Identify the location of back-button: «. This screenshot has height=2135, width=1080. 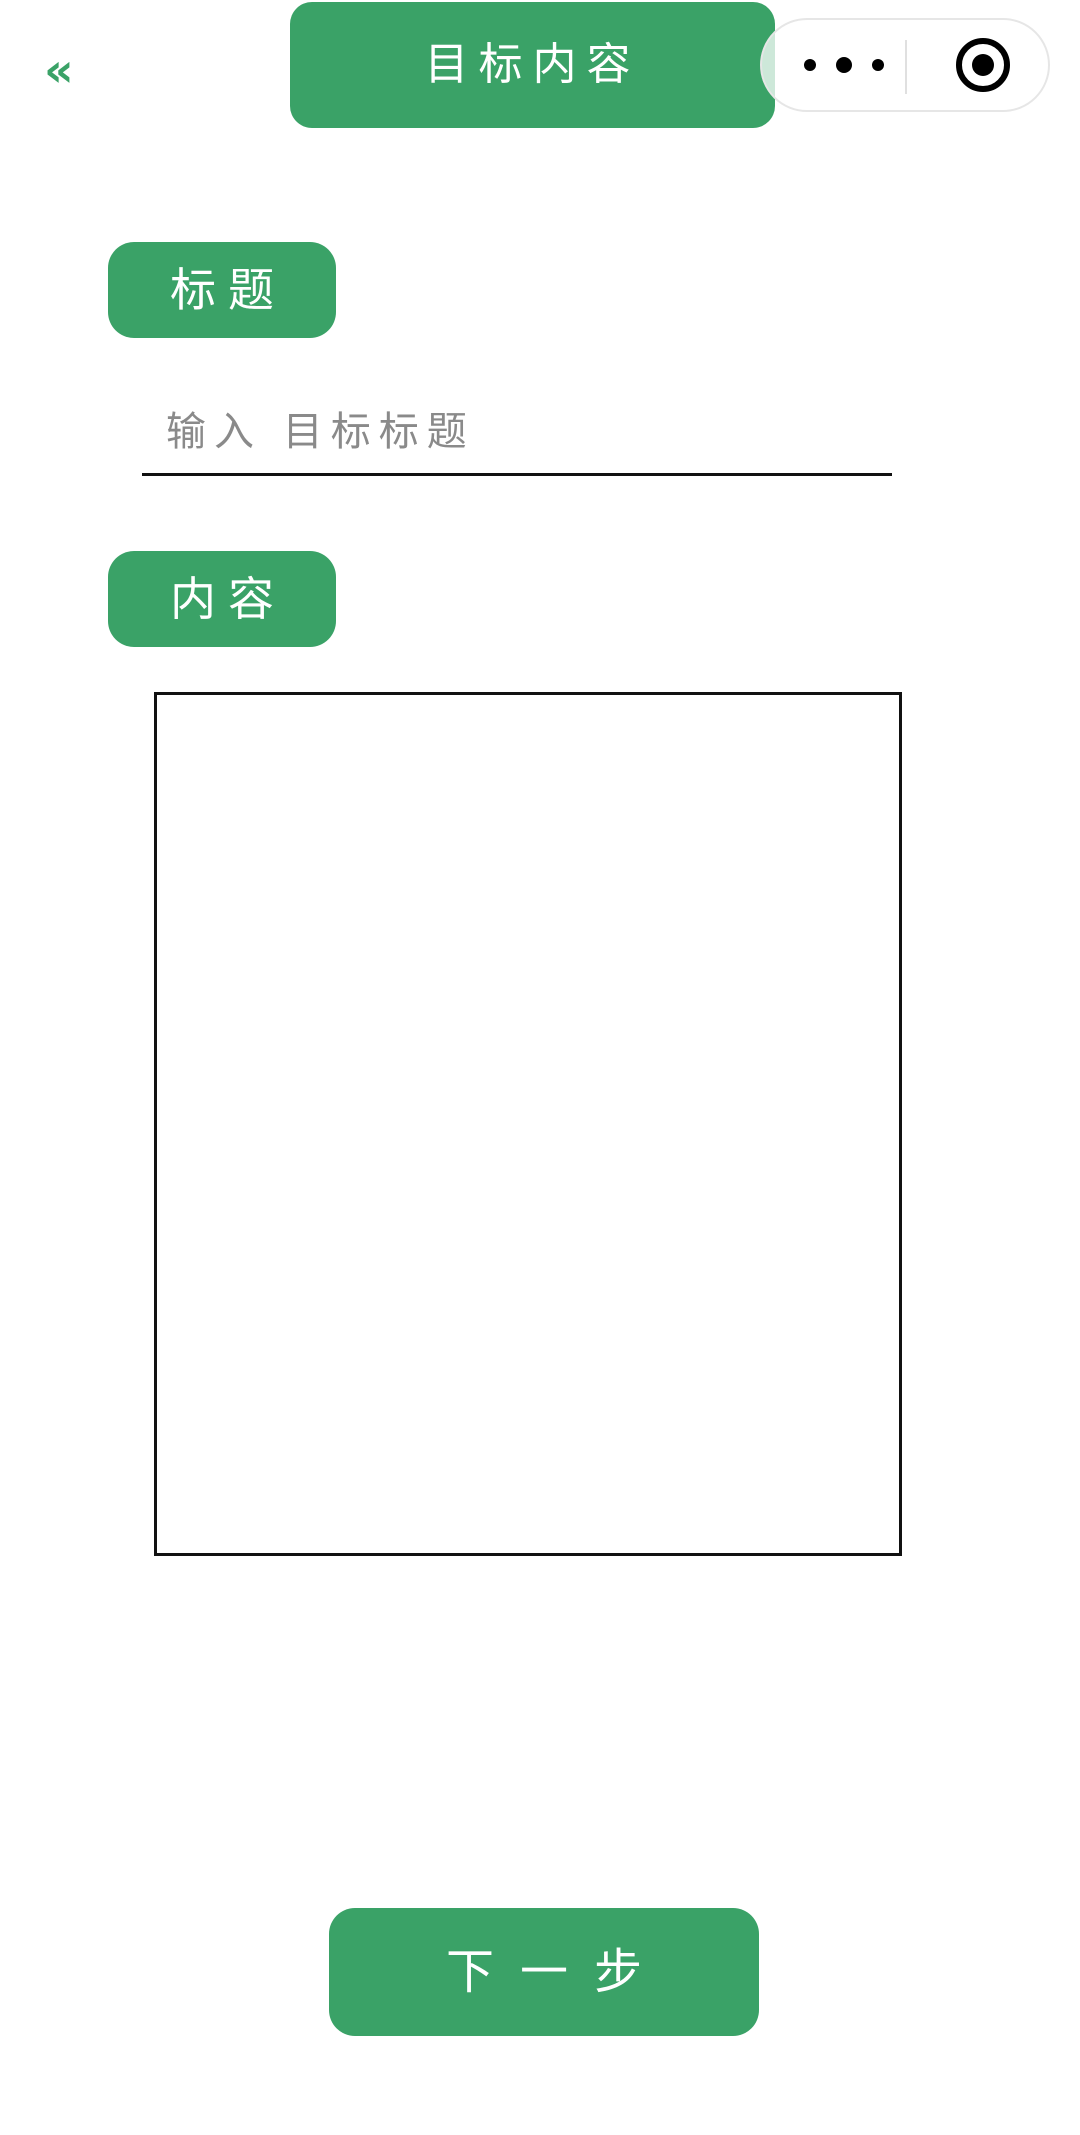
(74, 70).